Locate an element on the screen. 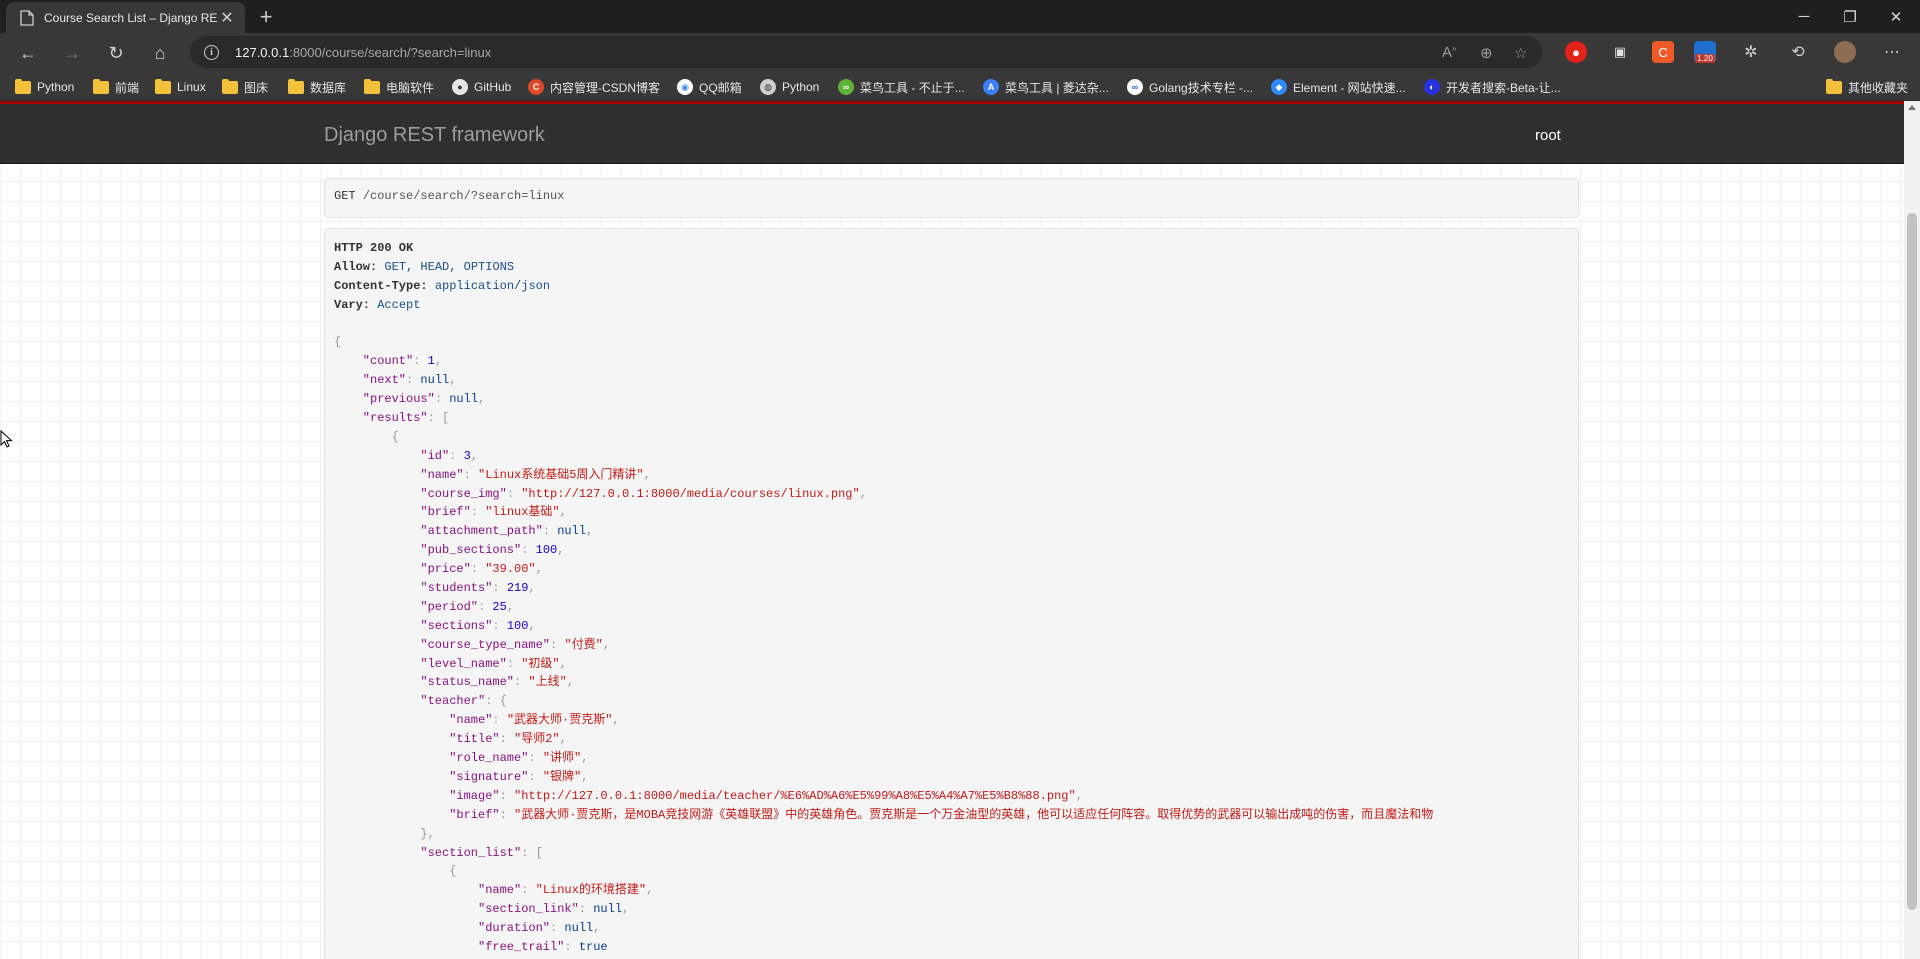  back-icon: ← is located at coordinates (28, 53).